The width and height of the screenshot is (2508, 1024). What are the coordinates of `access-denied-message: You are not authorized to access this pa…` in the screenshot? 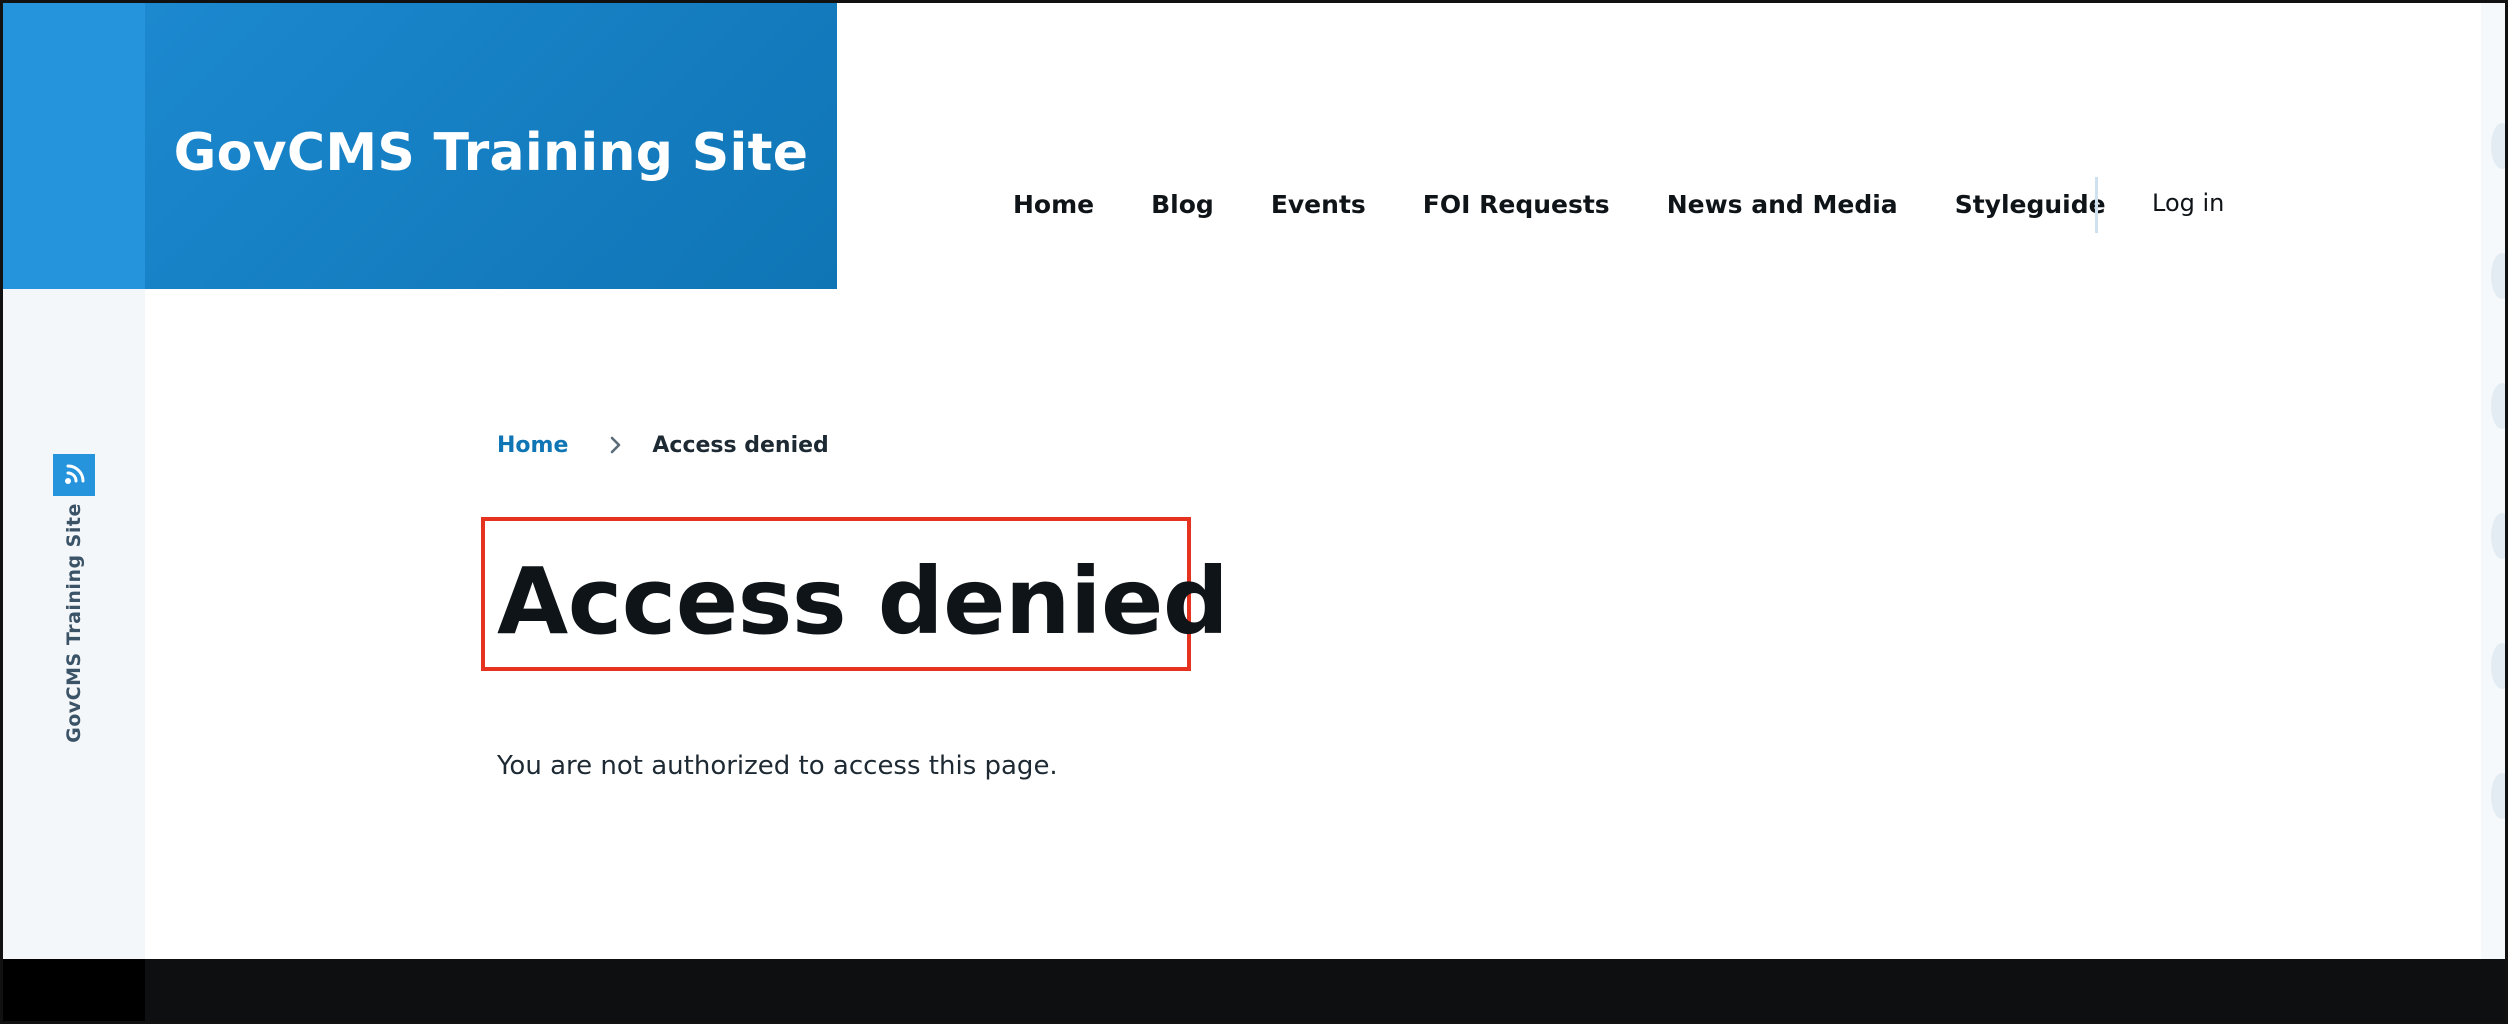 It's located at (777, 766).